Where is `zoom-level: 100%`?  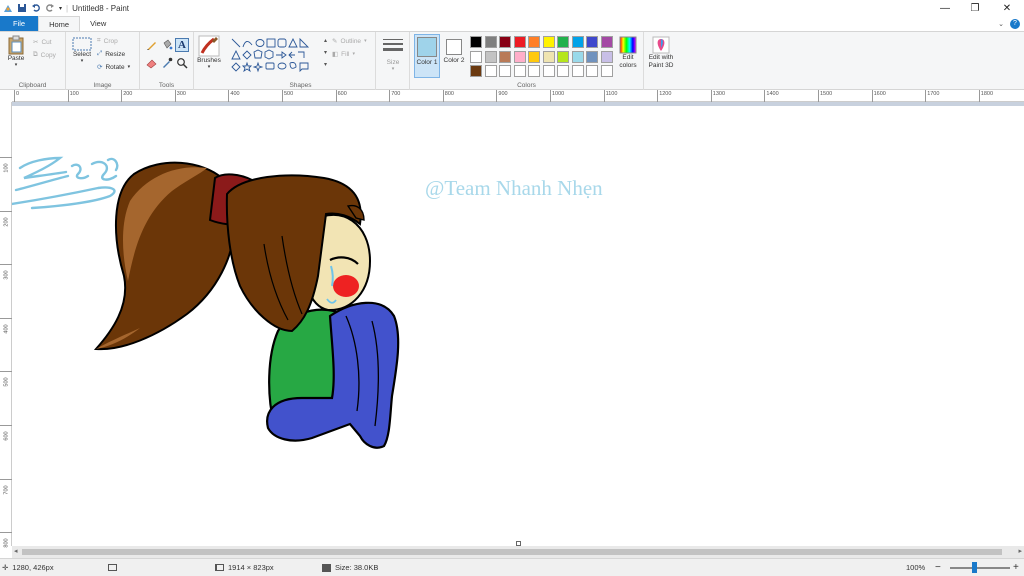 zoom-level: 100% is located at coordinates (916, 567).